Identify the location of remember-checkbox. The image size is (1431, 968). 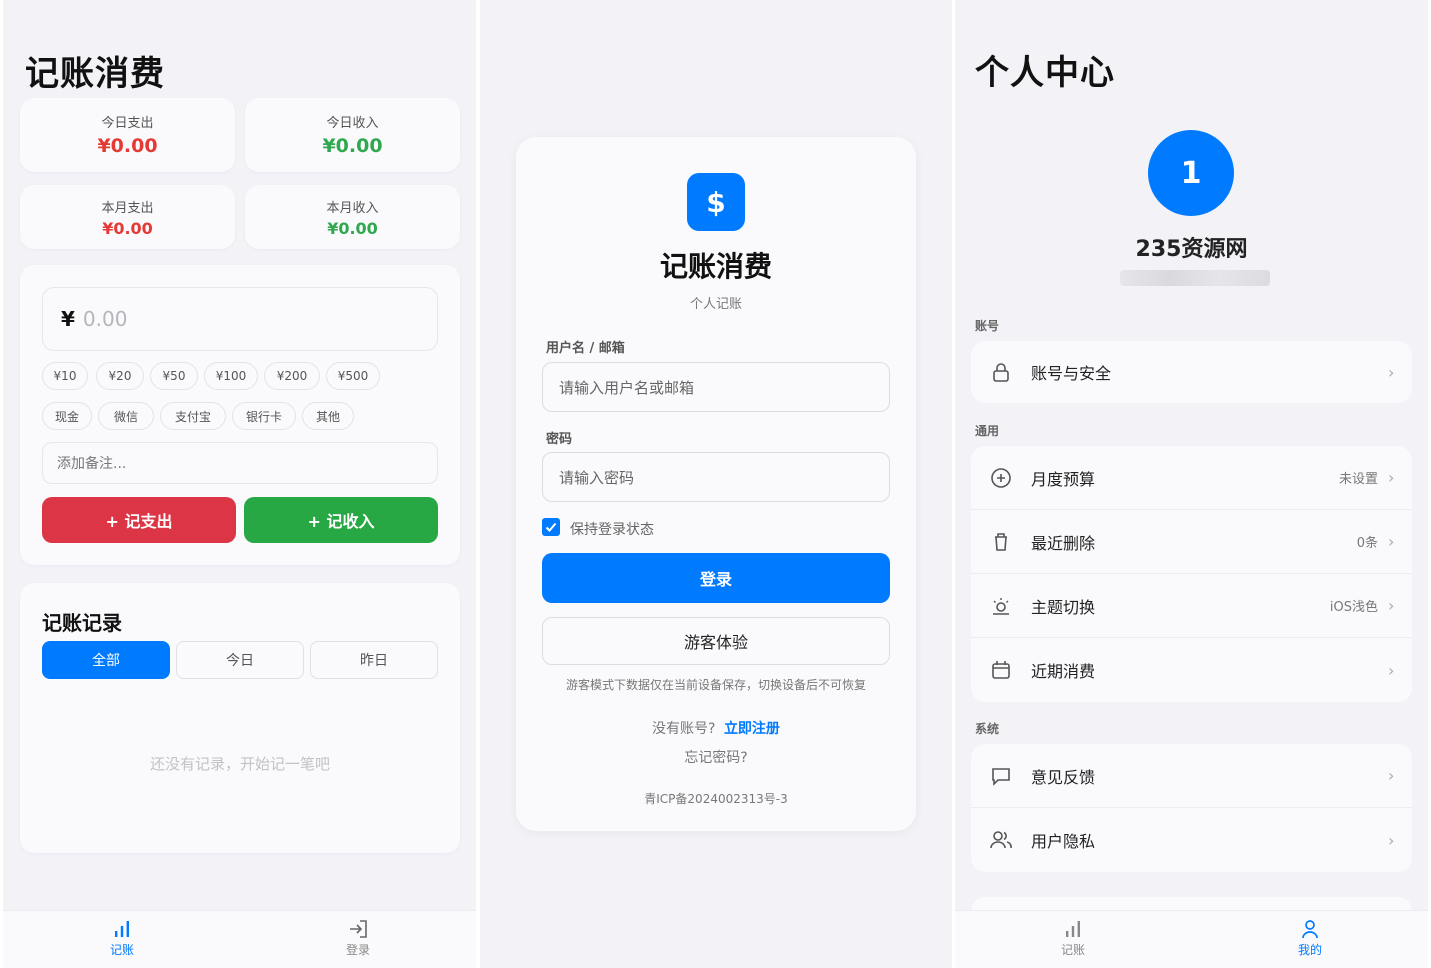
(551, 527).